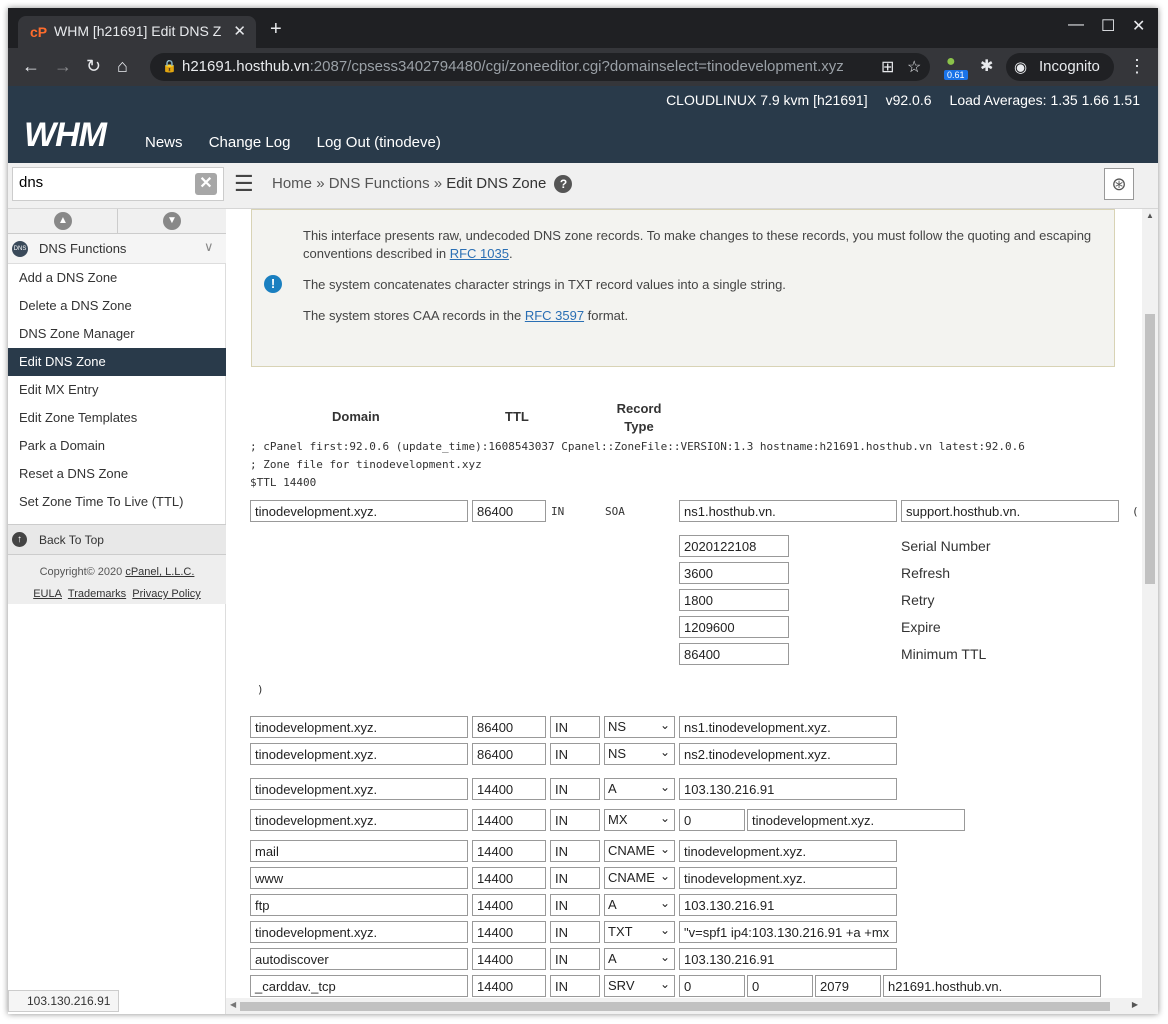 The image size is (1168, 1024). What do you see at coordinates (117, 390) in the screenshot?
I see `sidebar-item-edit-mx-entry: Edit MX Entry` at bounding box center [117, 390].